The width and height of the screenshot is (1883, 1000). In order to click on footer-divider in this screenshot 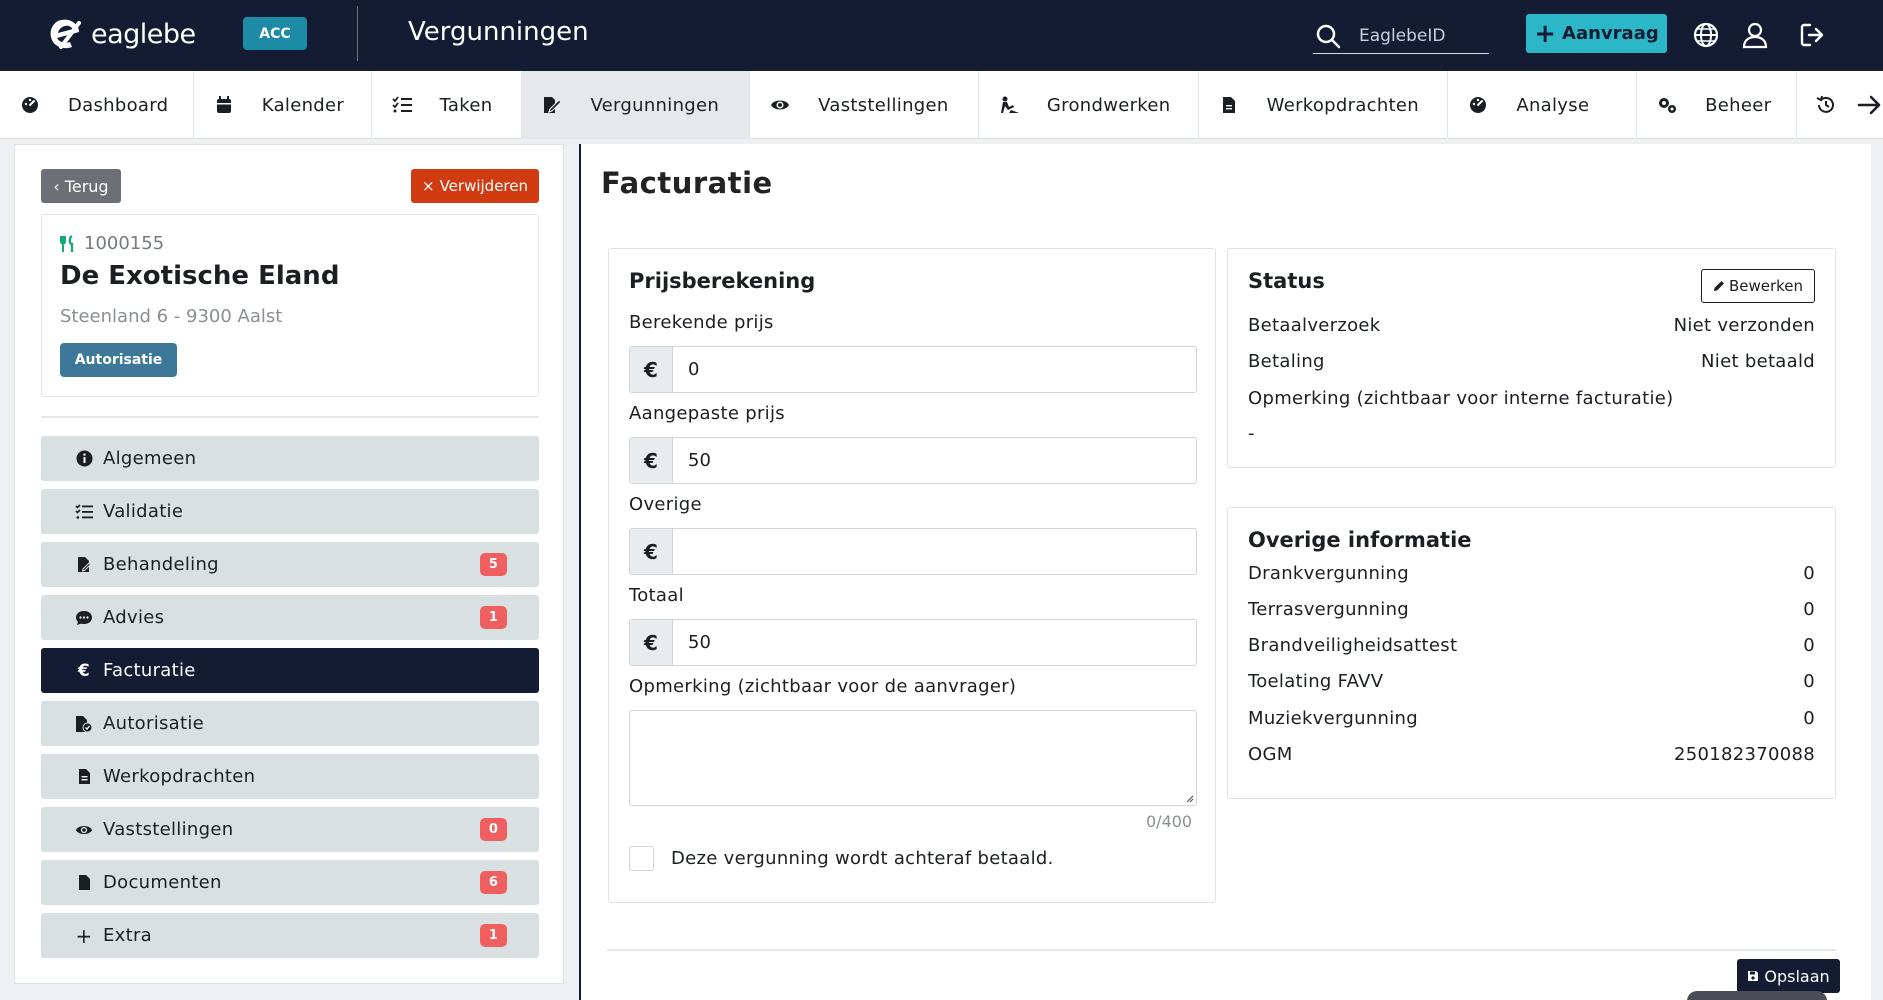, I will do `click(1221, 950)`.